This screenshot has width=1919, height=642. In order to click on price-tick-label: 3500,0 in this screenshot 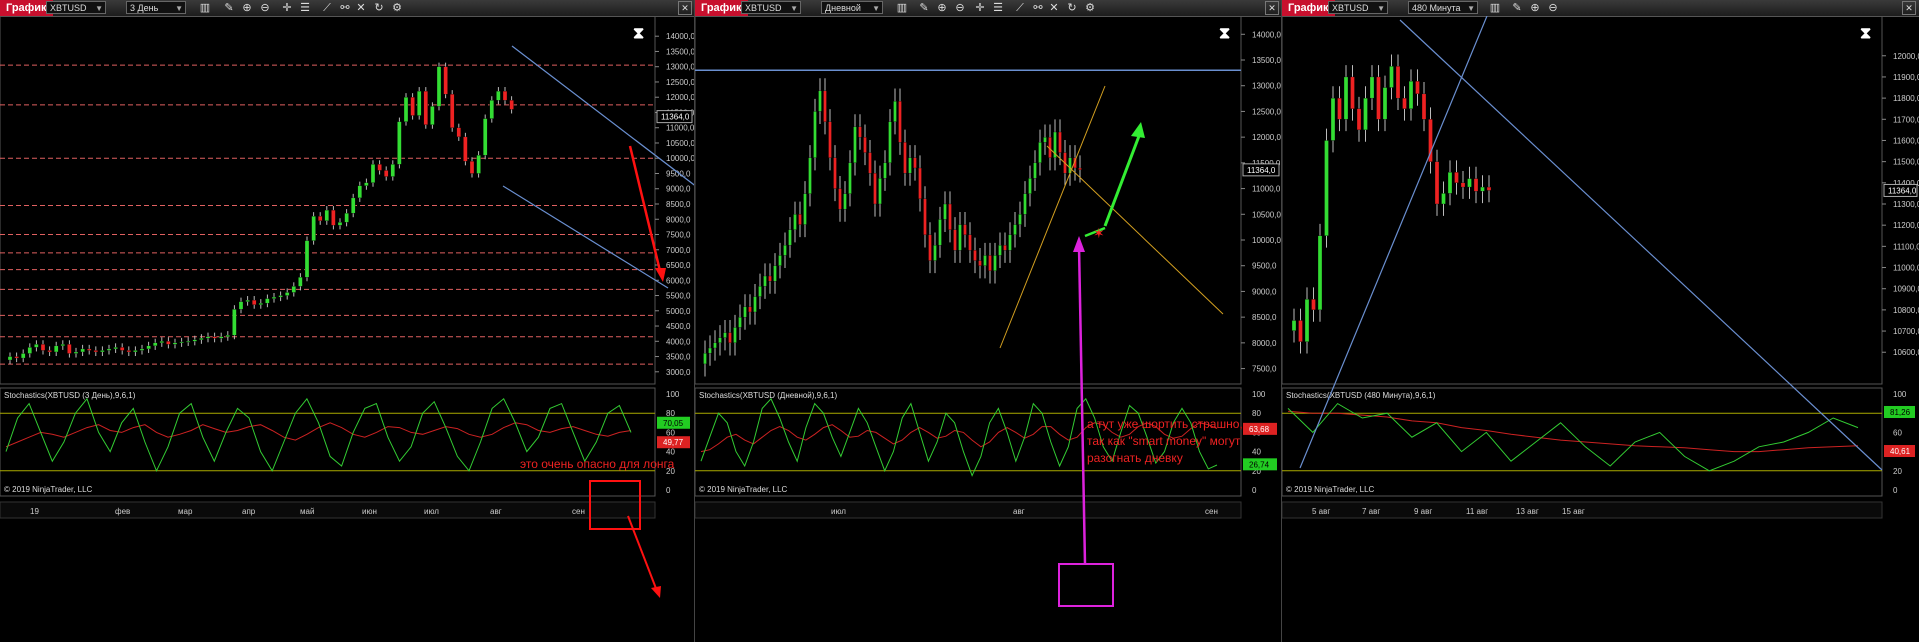, I will do `click(678, 357)`.